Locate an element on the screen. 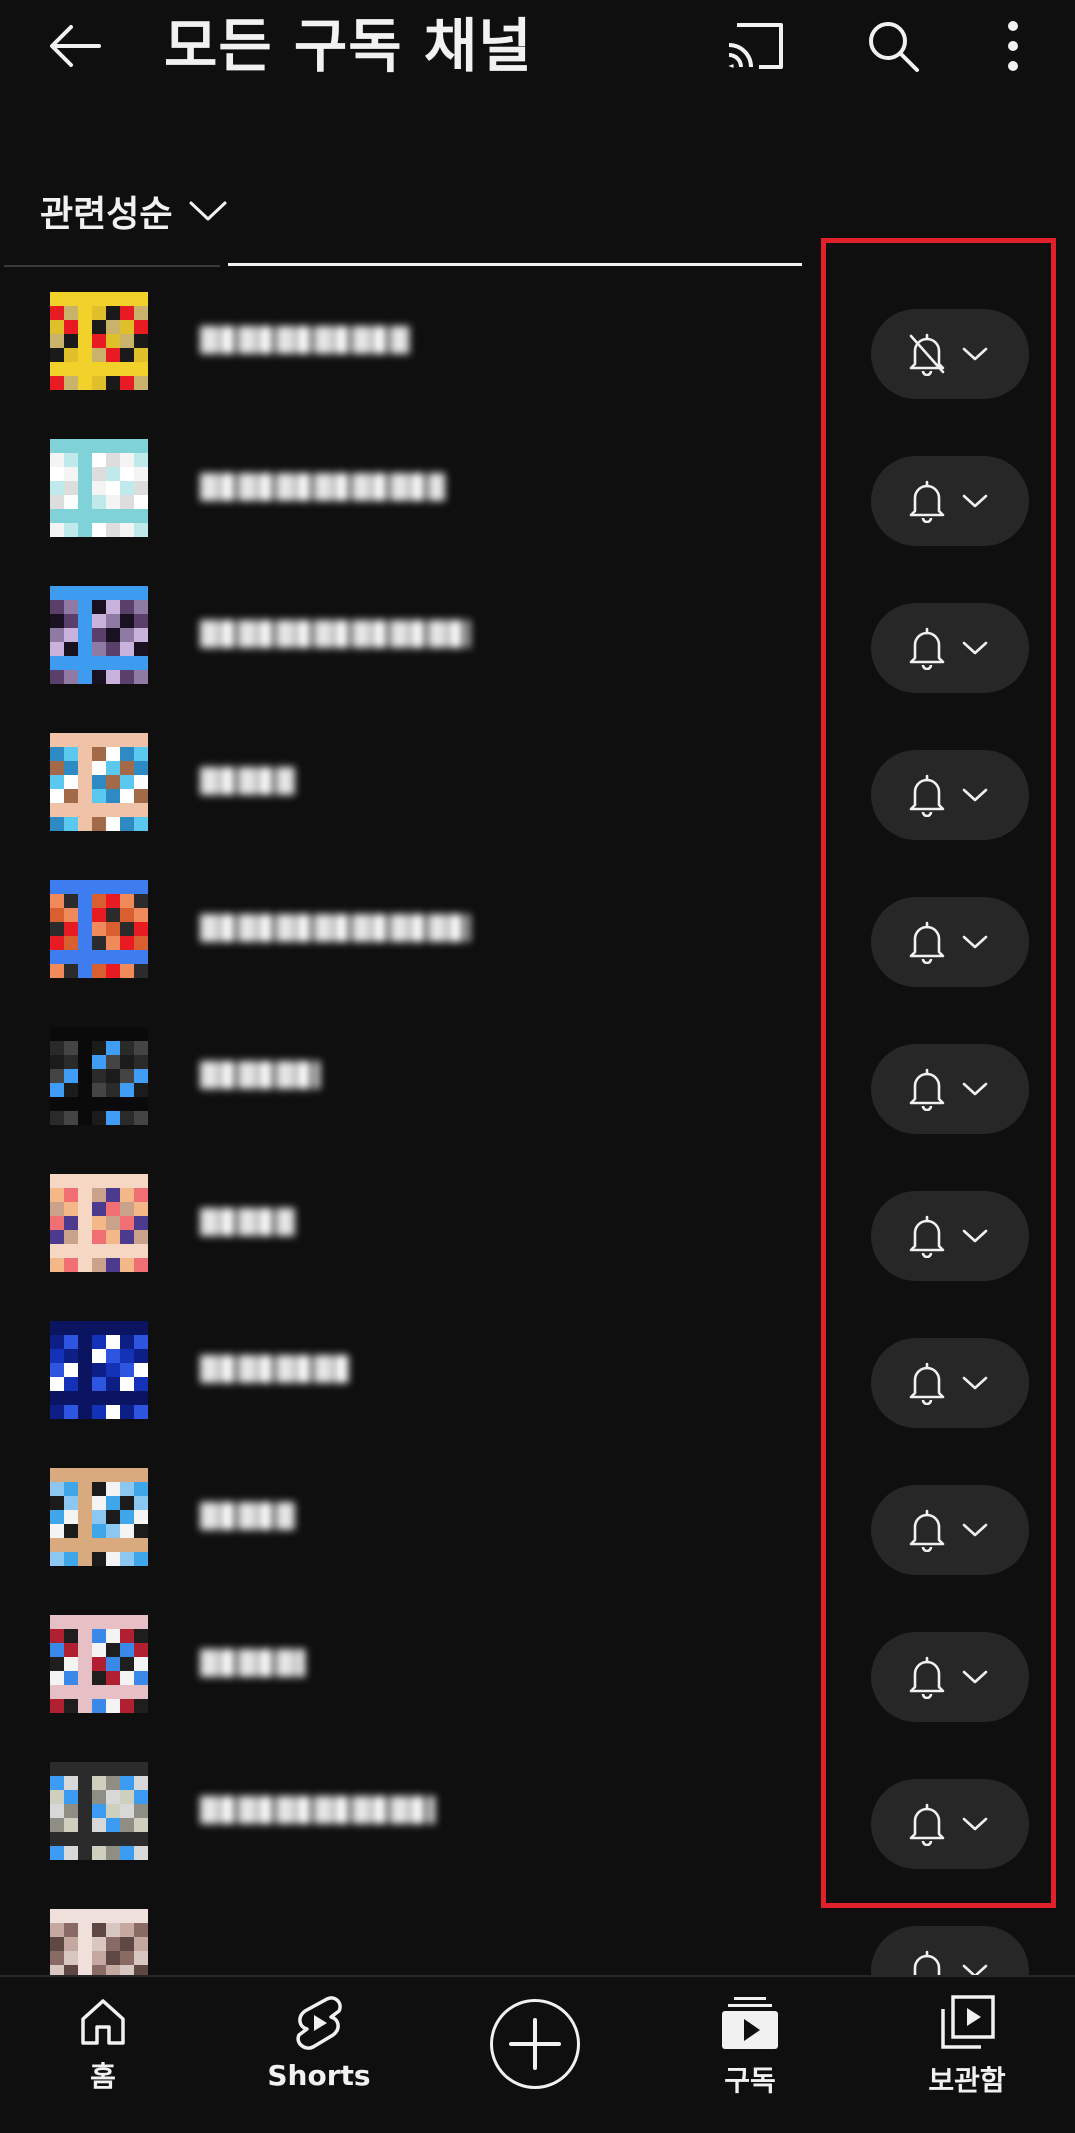 This screenshot has height=2133, width=1075. nav-shorts: Shorts is located at coordinates (319, 2055).